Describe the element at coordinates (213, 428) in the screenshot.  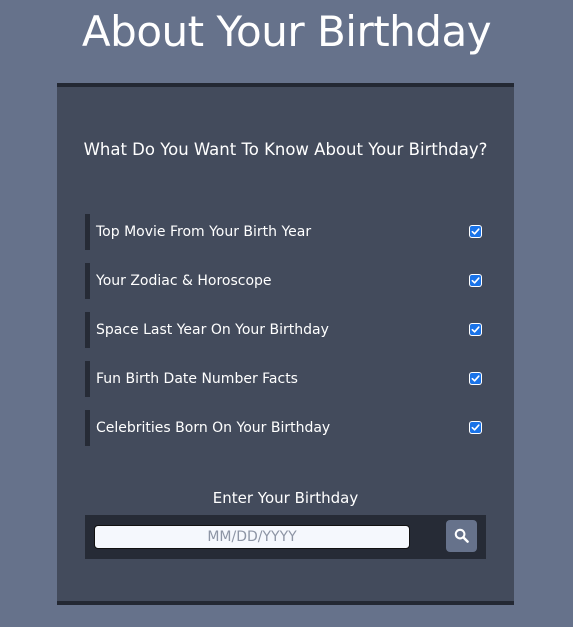
I see `option-label: Celebrities Born On Your Birthday` at that location.